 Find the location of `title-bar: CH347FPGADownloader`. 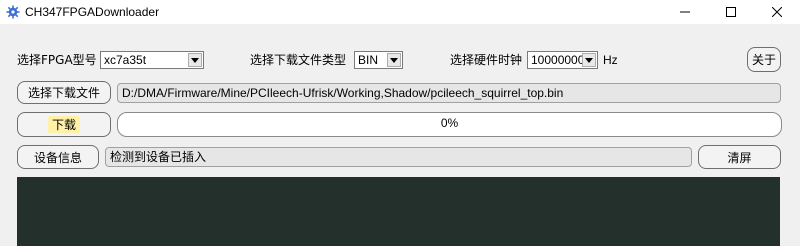

title-bar: CH347FPGADownloader is located at coordinates (400, 12).